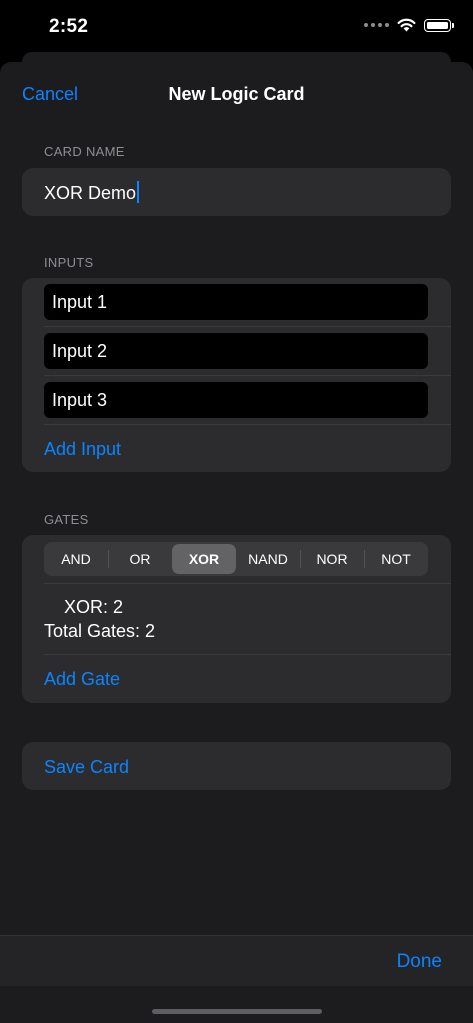 This screenshot has height=1023, width=473. What do you see at coordinates (204, 559) in the screenshot?
I see `segment-xor: XOR` at bounding box center [204, 559].